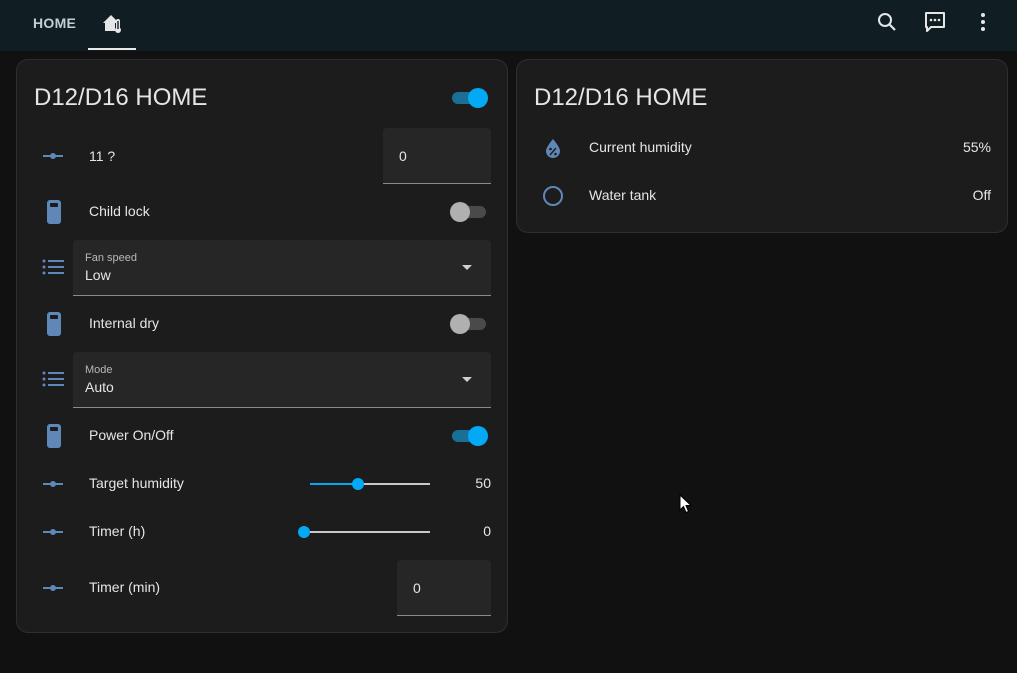 The height and width of the screenshot is (673, 1017). What do you see at coordinates (367, 532) in the screenshot?
I see `slider-rail` at bounding box center [367, 532].